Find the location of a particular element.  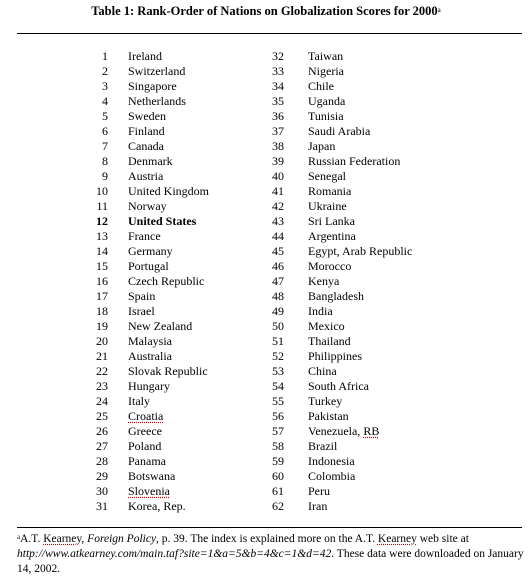

rank-number: 27 is located at coordinates (102, 446).